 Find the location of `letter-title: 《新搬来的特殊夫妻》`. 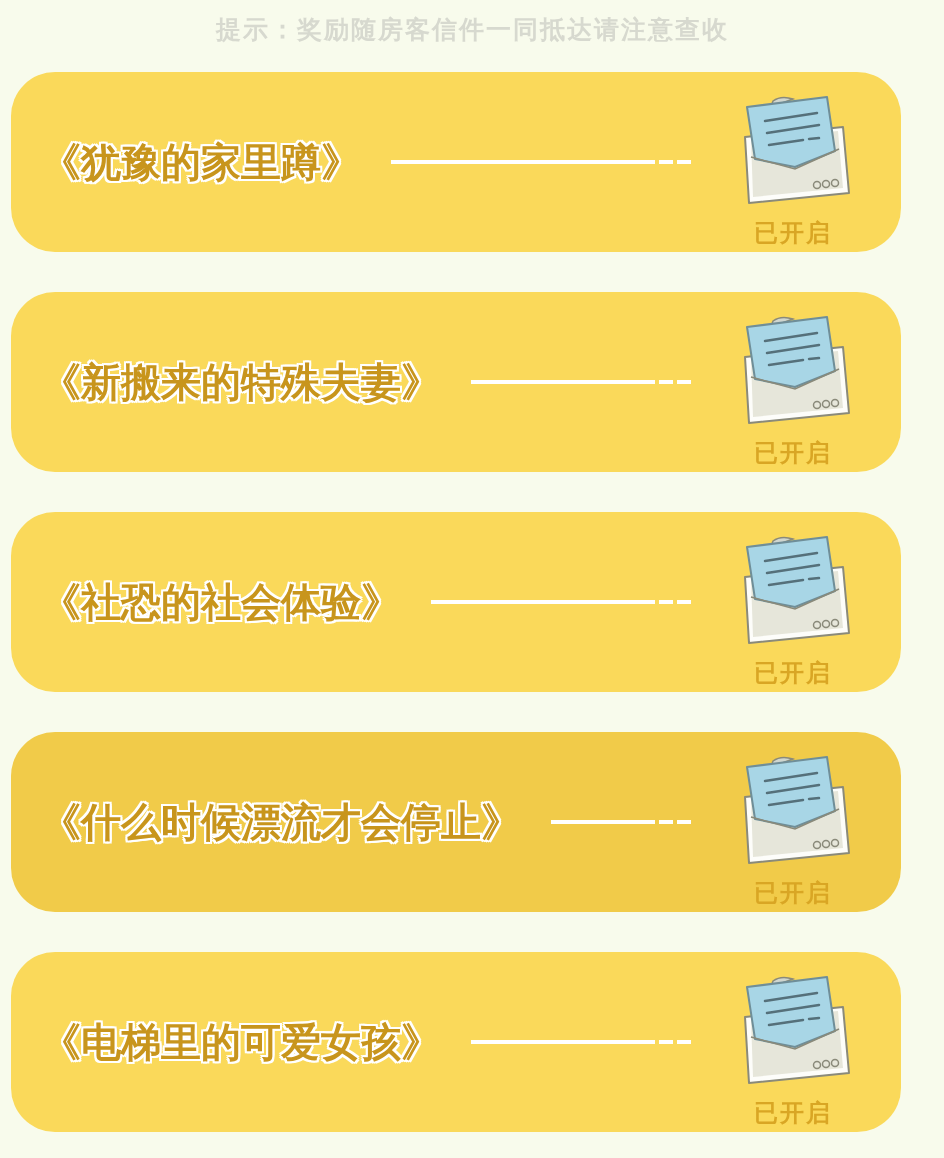

letter-title: 《新搬来的特殊夫妻》 is located at coordinates (241, 382).